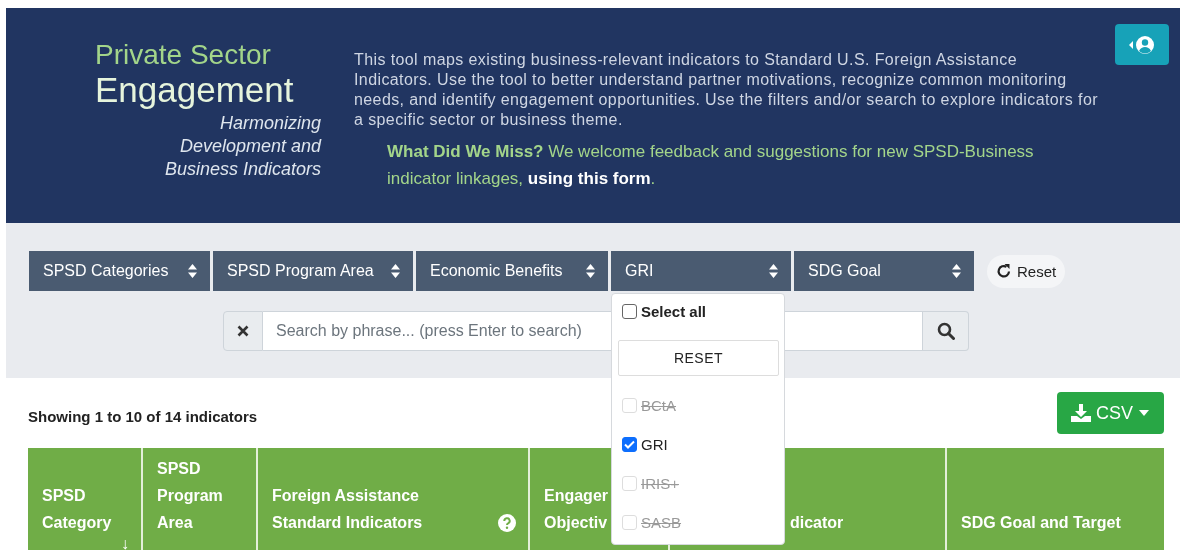 Image resolution: width=1180 pixels, height=550 pixels. What do you see at coordinates (195, 90) in the screenshot?
I see `site-title: Engagement` at bounding box center [195, 90].